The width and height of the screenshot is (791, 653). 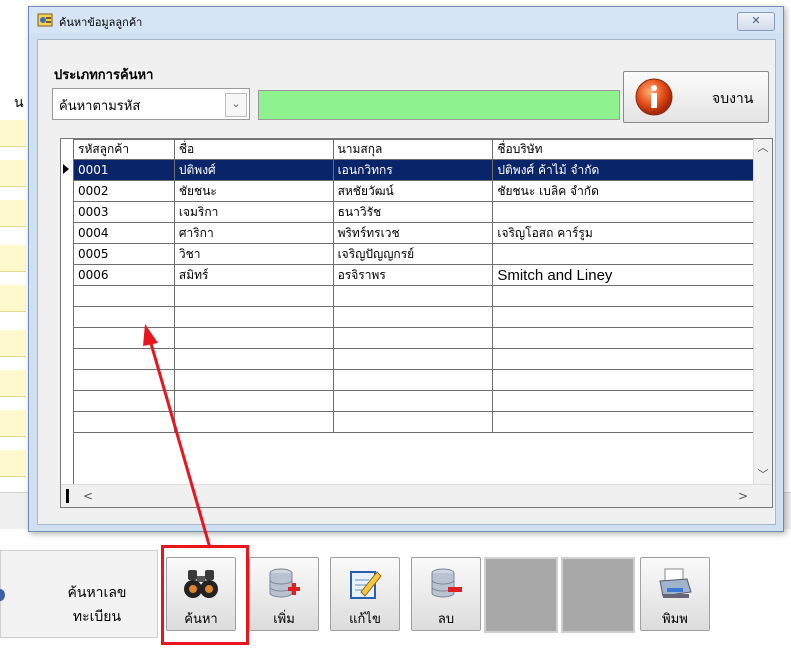 I want to click on annotation-highlight-box, so click(x=205, y=595).